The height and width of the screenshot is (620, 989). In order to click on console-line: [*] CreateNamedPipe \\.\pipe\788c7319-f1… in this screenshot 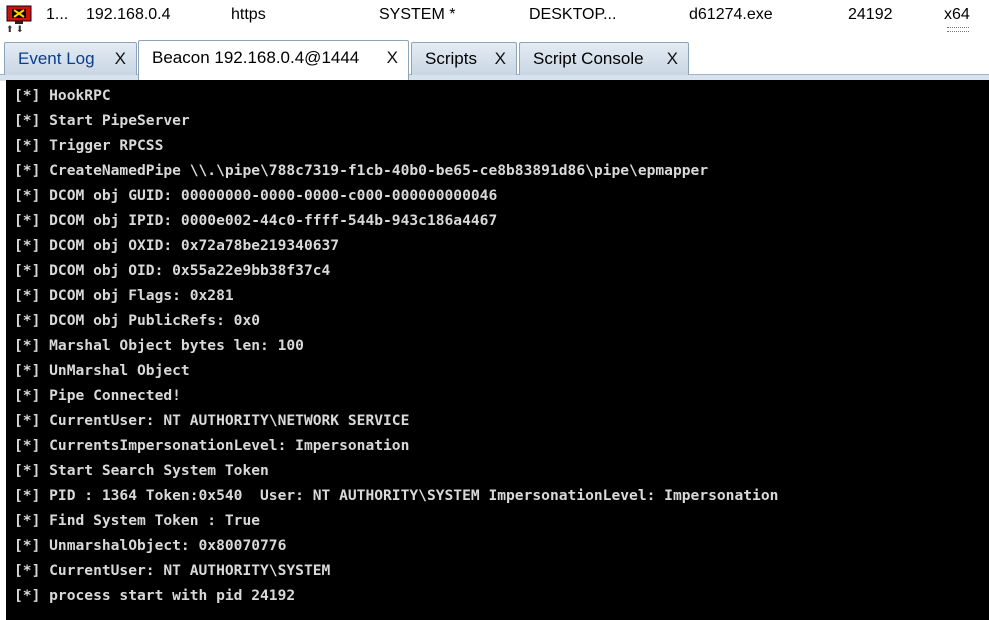, I will do `click(361, 170)`.